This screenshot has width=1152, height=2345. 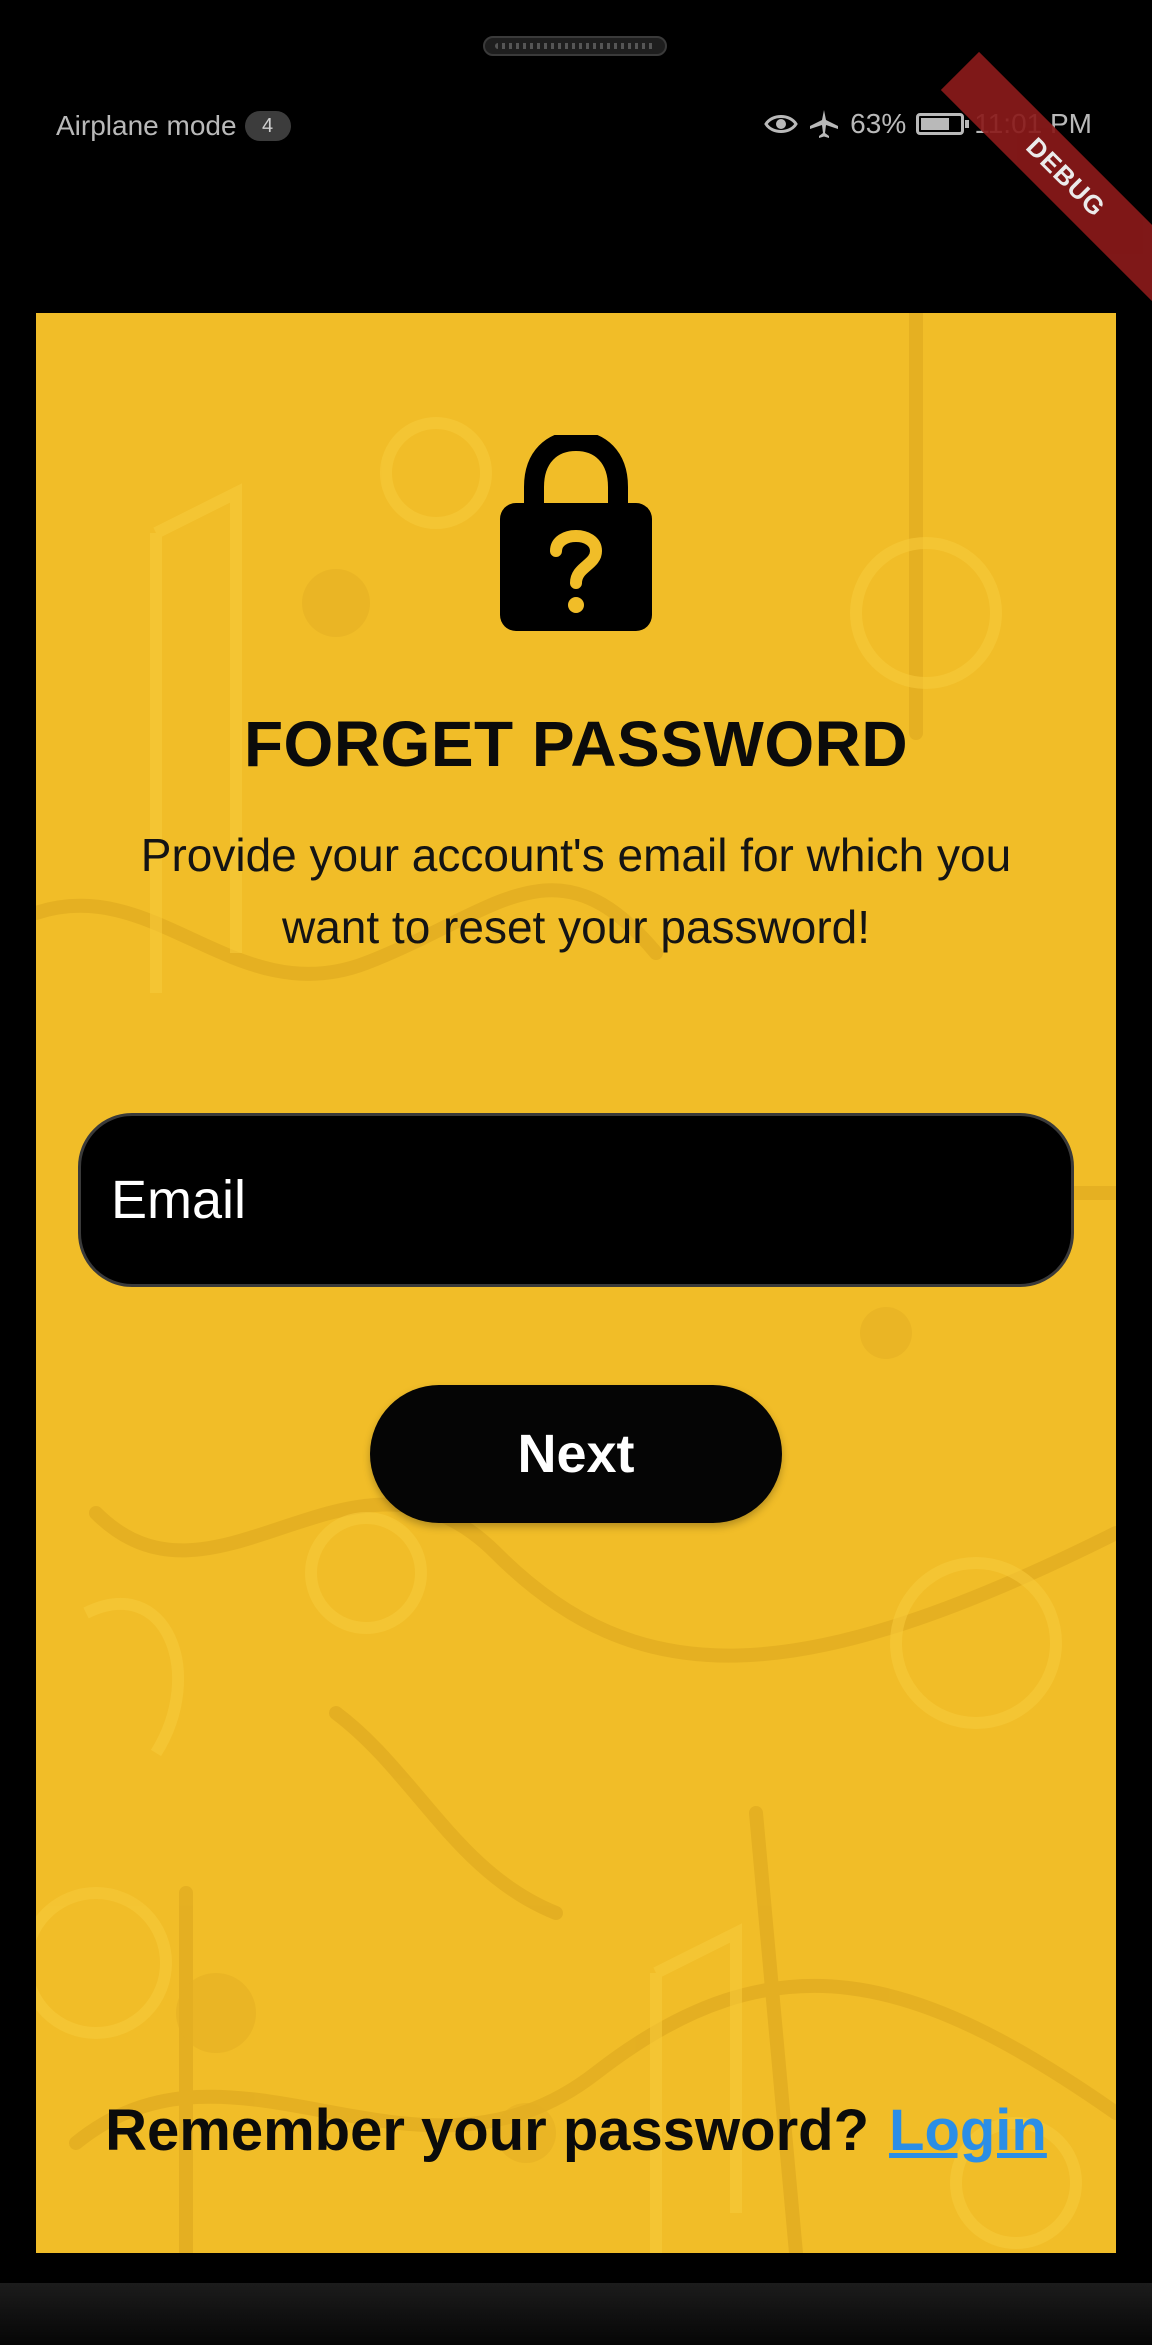 I want to click on battery-charging-icon, so click(x=943, y=124).